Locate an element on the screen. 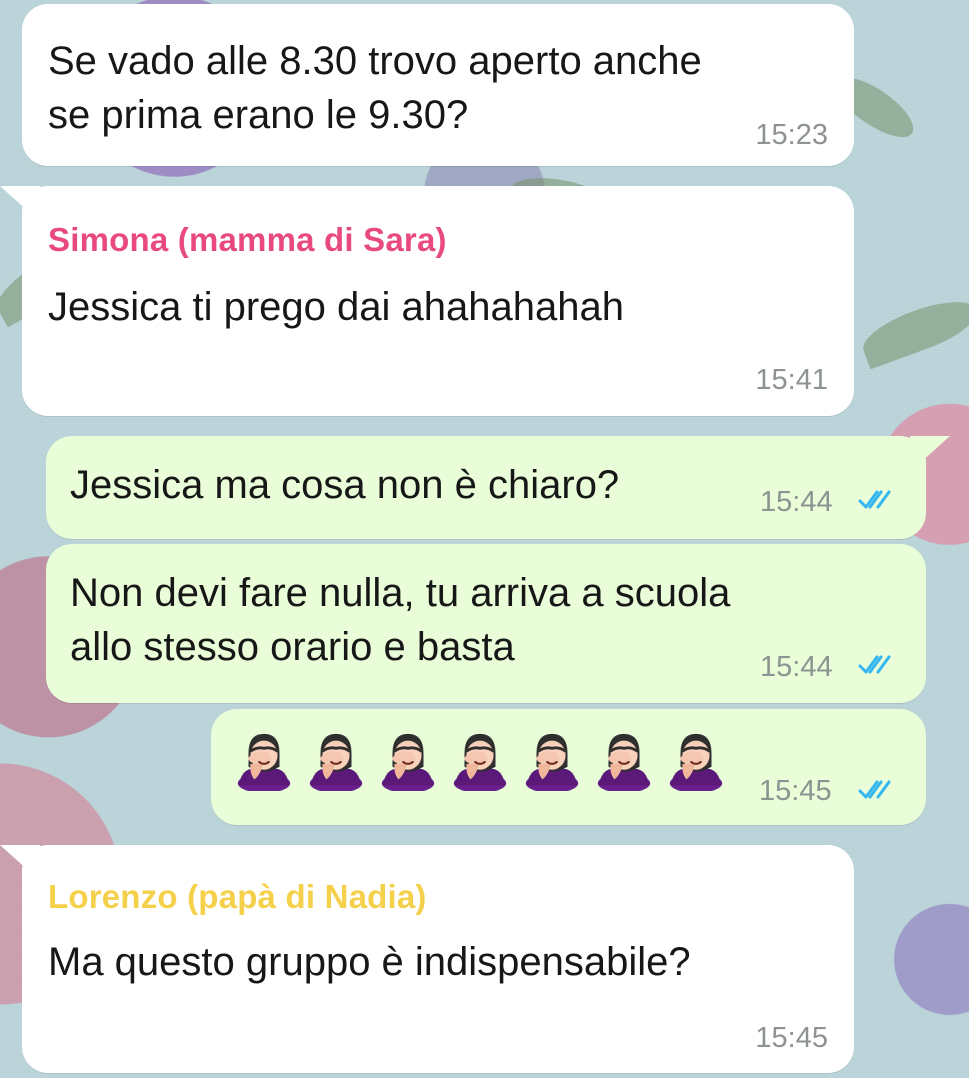 The height and width of the screenshot is (1078, 969). message-time: 15:23 is located at coordinates (791, 135).